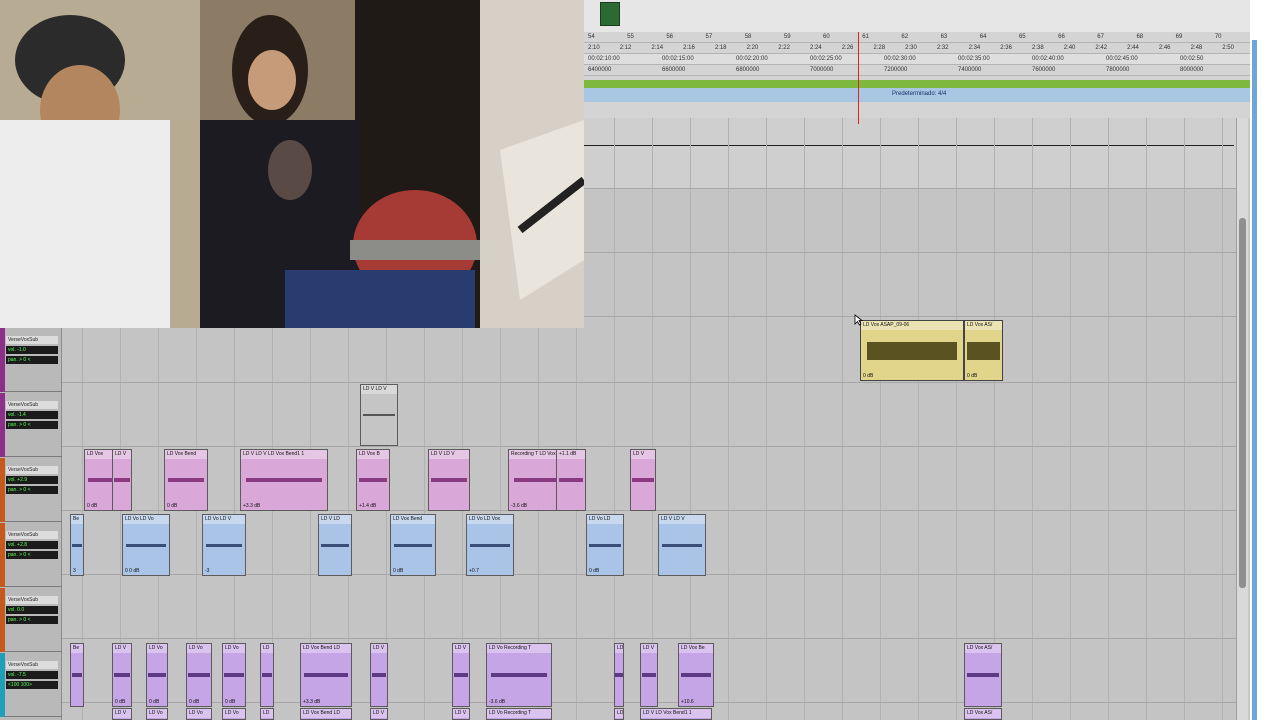  I want to click on min-secs-label: 2:14, so click(657, 48).